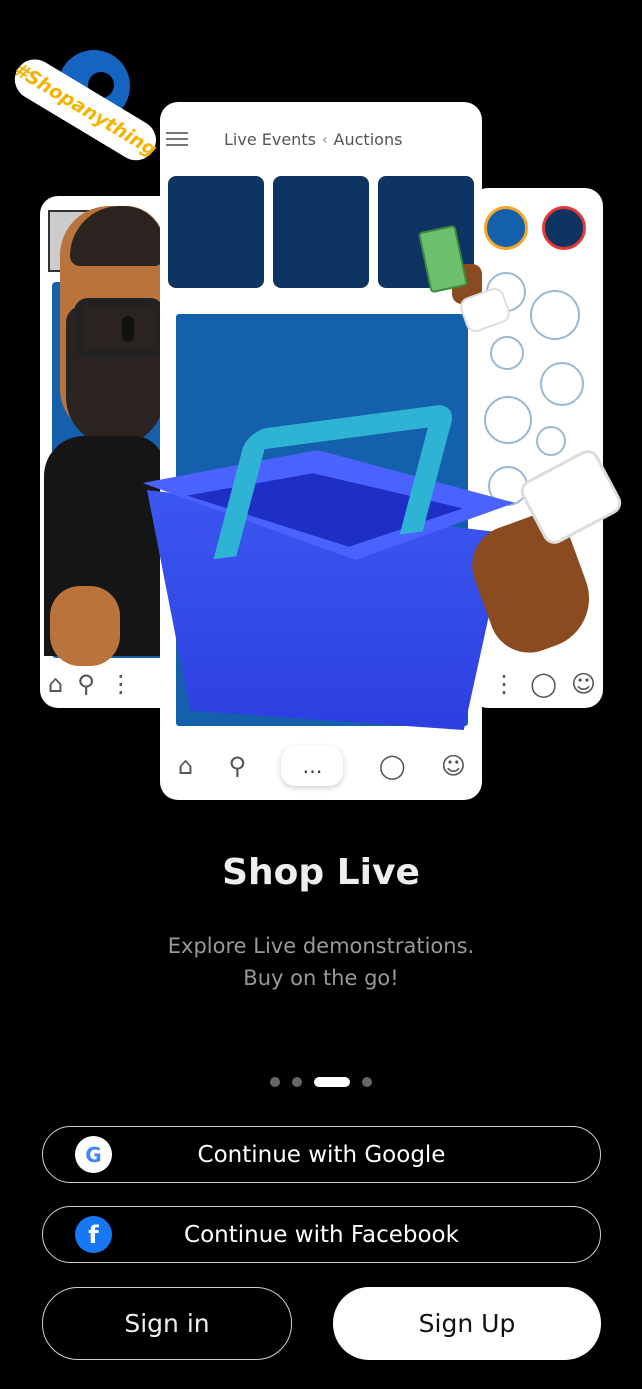 This screenshot has height=1389, width=642. I want to click on page-indicator, so click(321, 1082).